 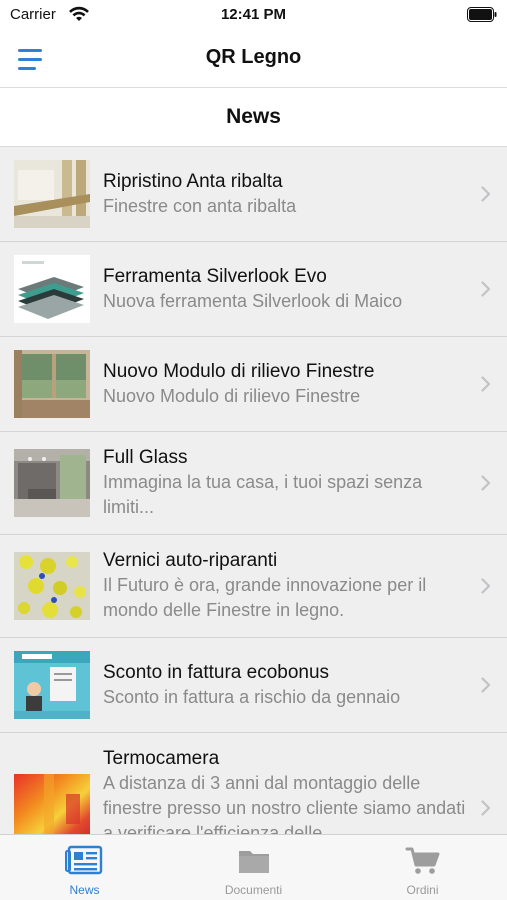 What do you see at coordinates (145, 457) in the screenshot?
I see `news-title: Full Glass` at bounding box center [145, 457].